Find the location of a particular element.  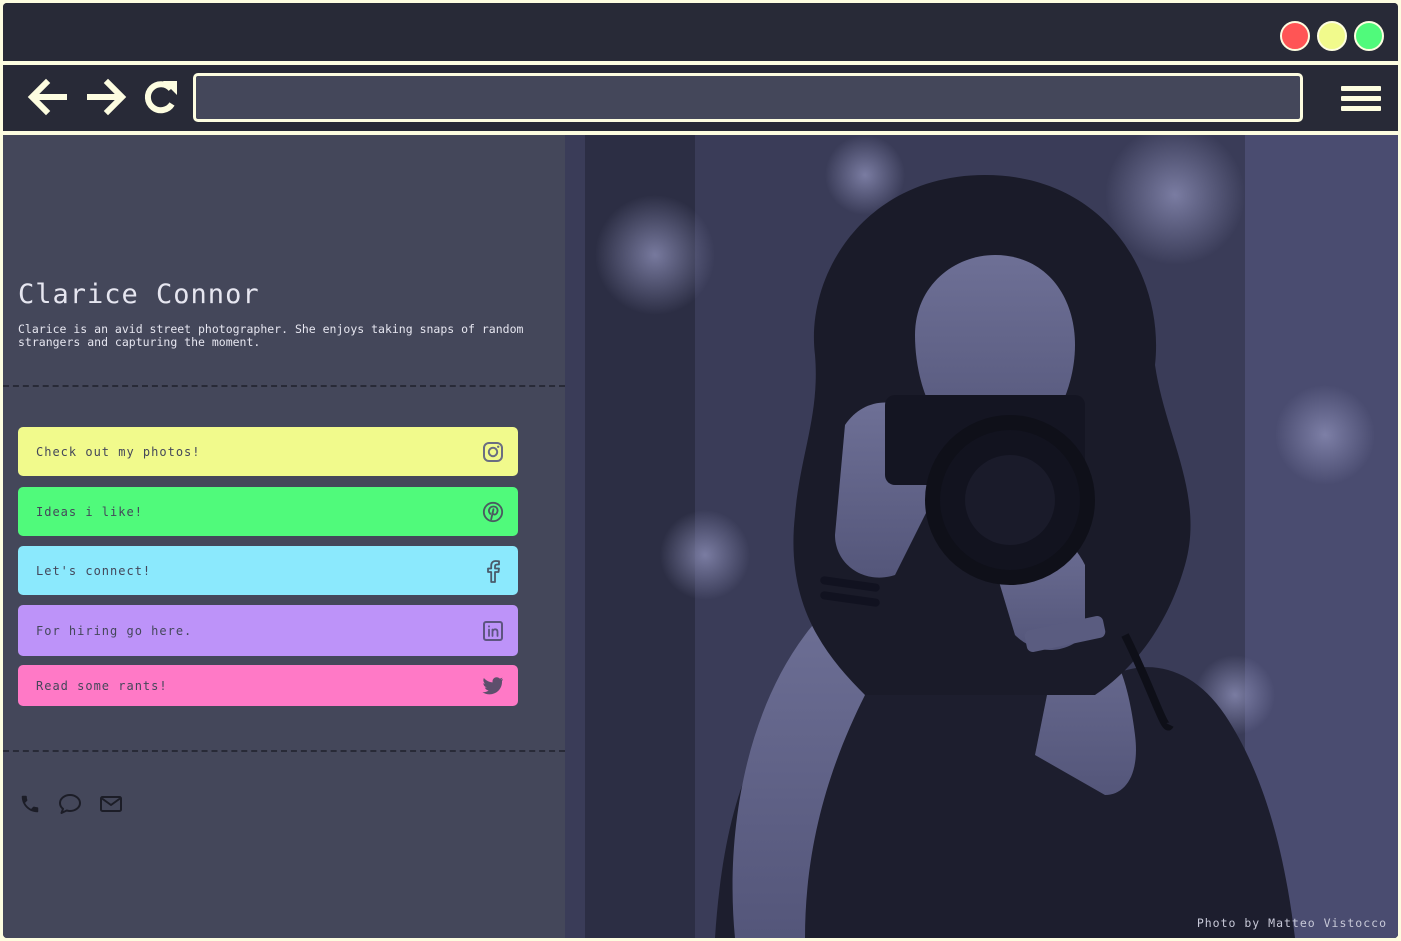

link-connect-label: Let's connect! is located at coordinates (94, 570).